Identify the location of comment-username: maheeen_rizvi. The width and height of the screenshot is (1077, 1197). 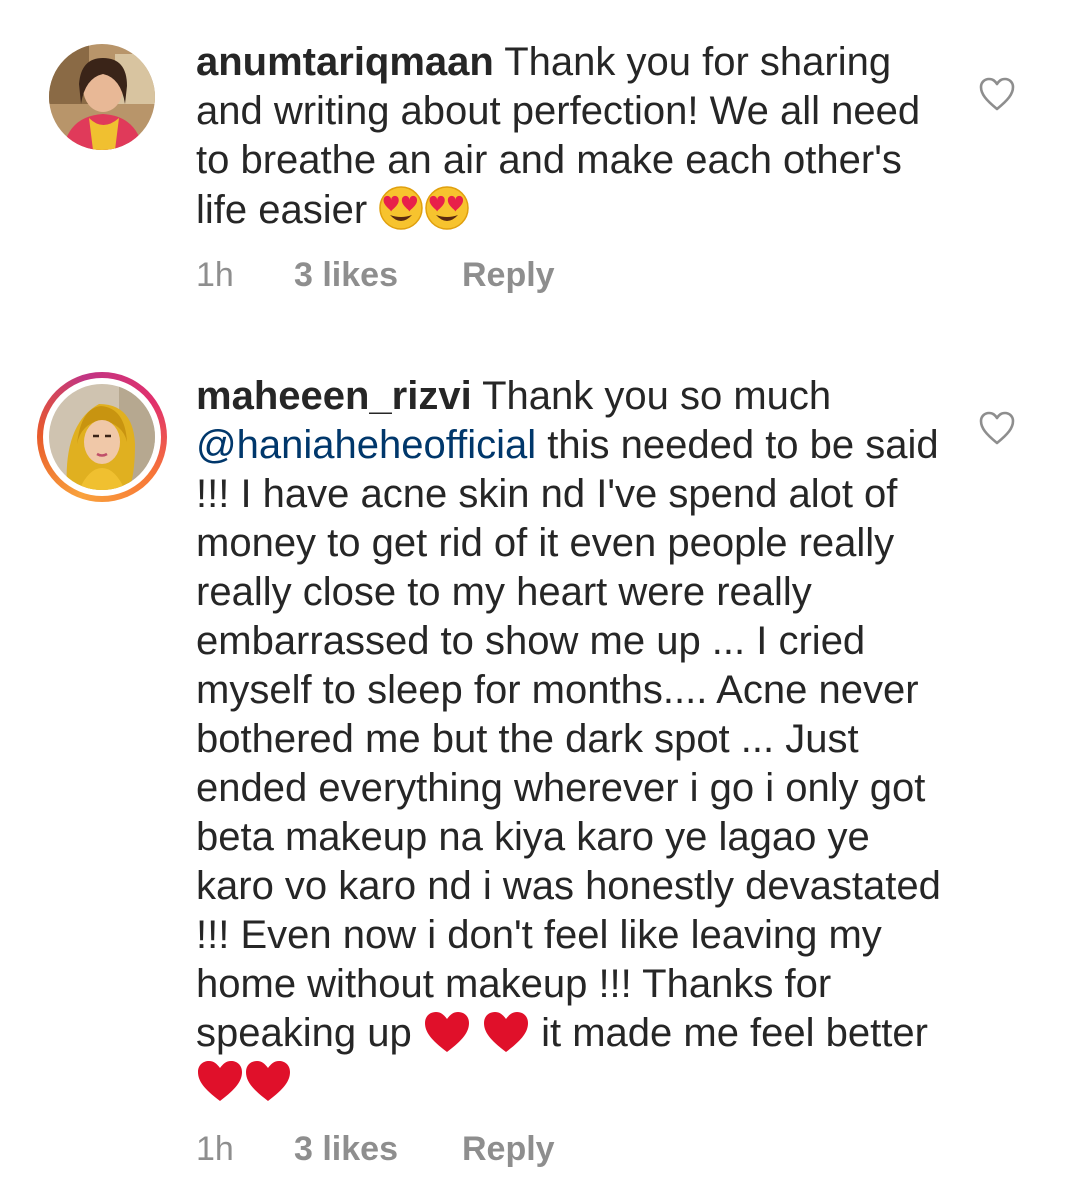
(334, 396).